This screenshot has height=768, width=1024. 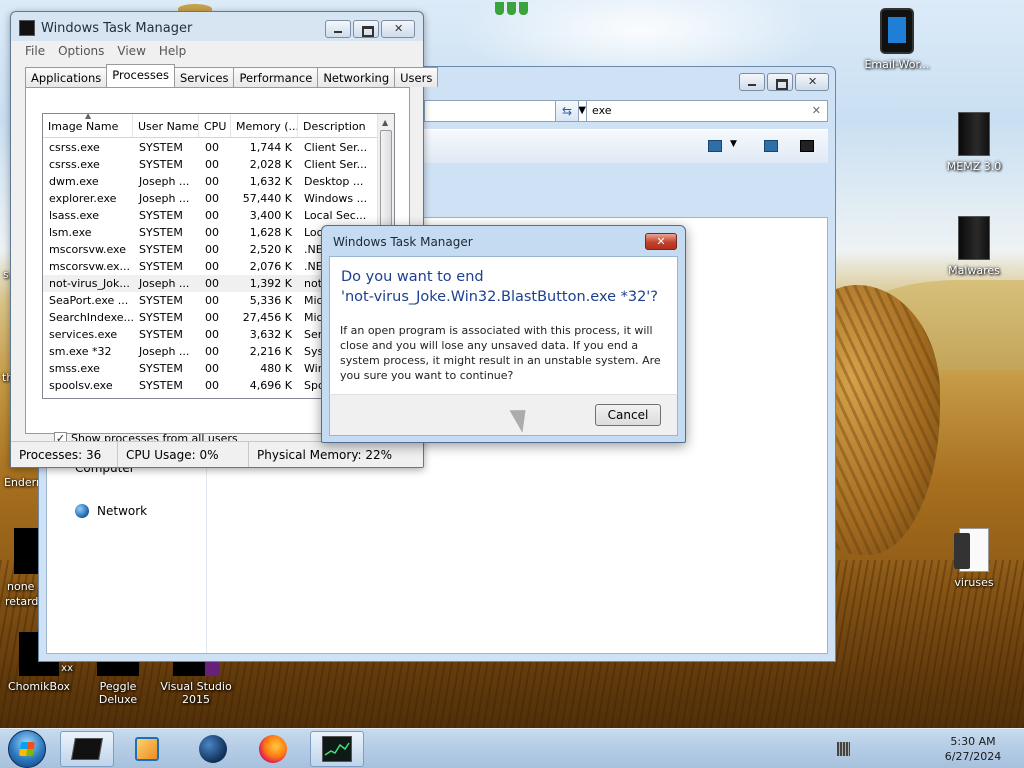 I want to click on tab-services: Services, so click(x=204, y=77).